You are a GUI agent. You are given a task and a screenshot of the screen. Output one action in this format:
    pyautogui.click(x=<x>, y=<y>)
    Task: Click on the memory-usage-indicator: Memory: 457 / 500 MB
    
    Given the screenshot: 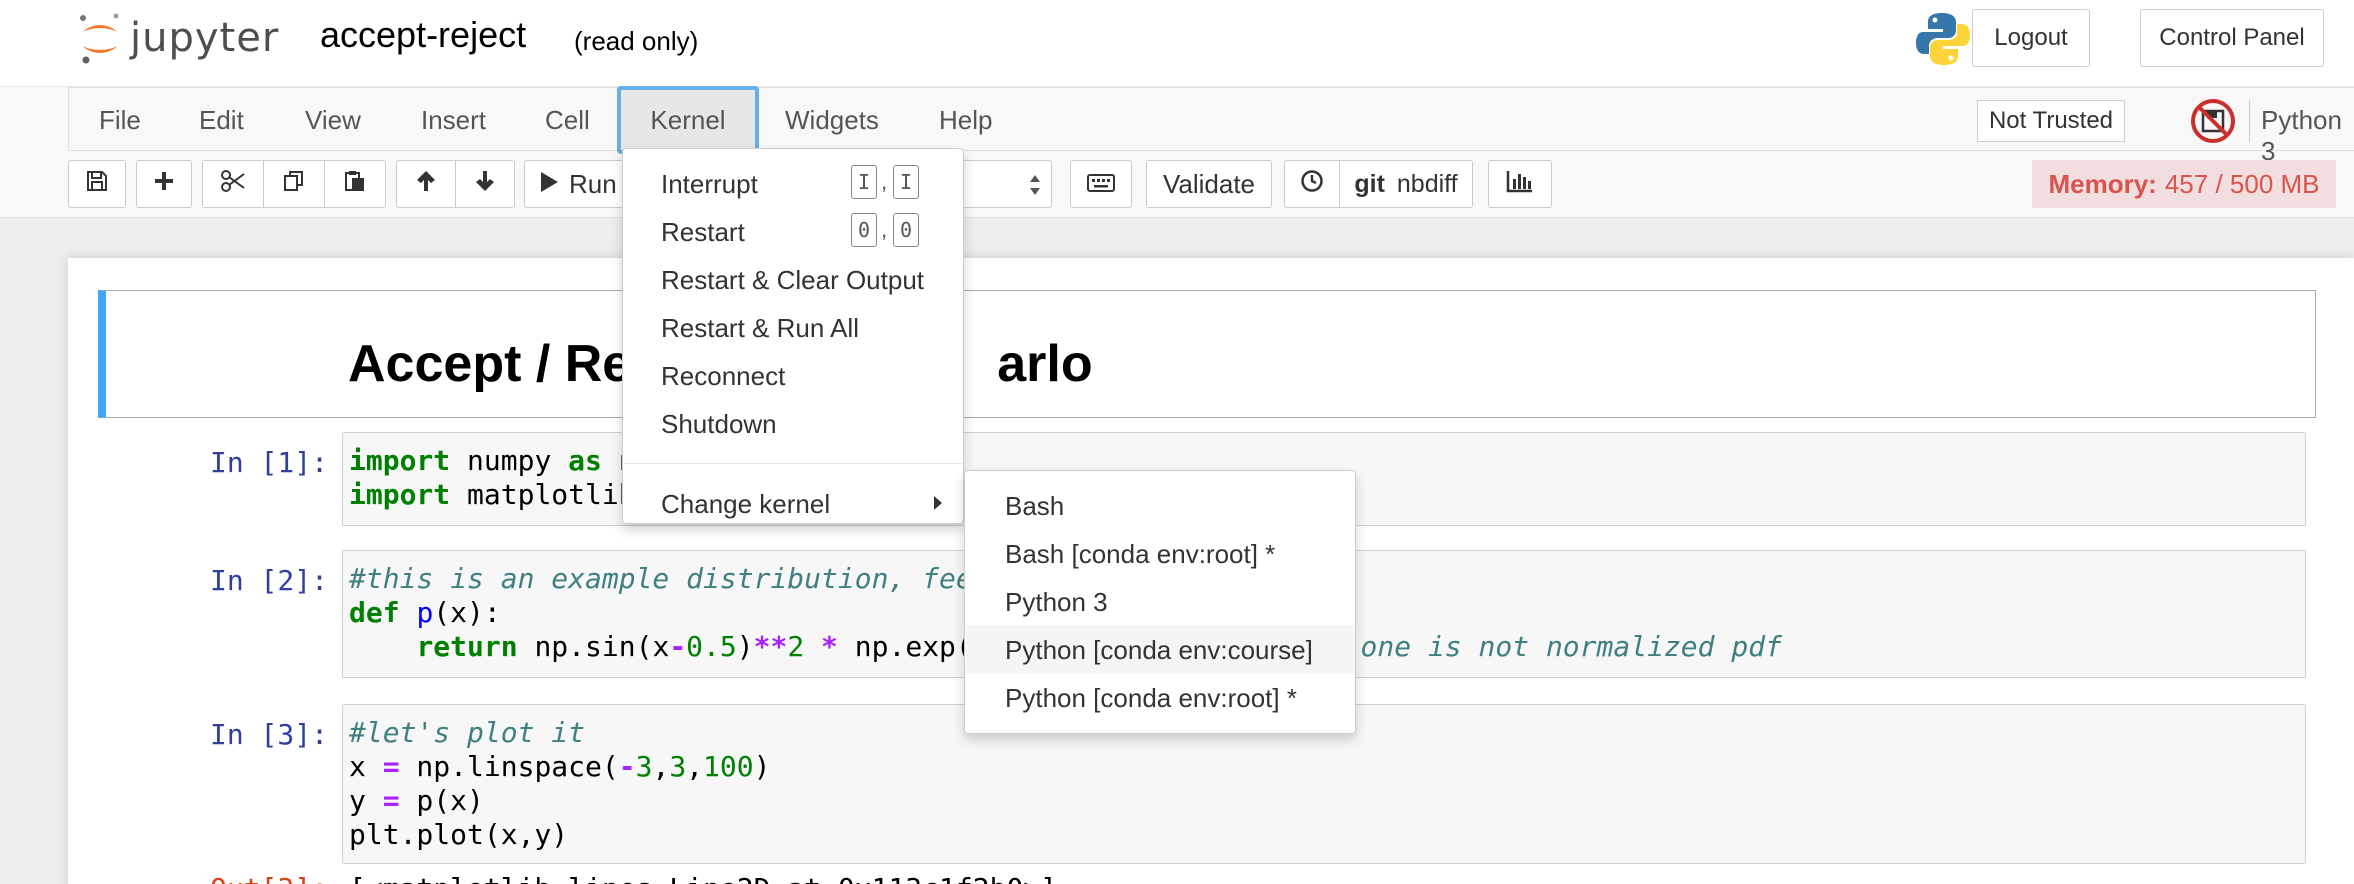 What is the action you would take?
    pyautogui.click(x=2184, y=184)
    